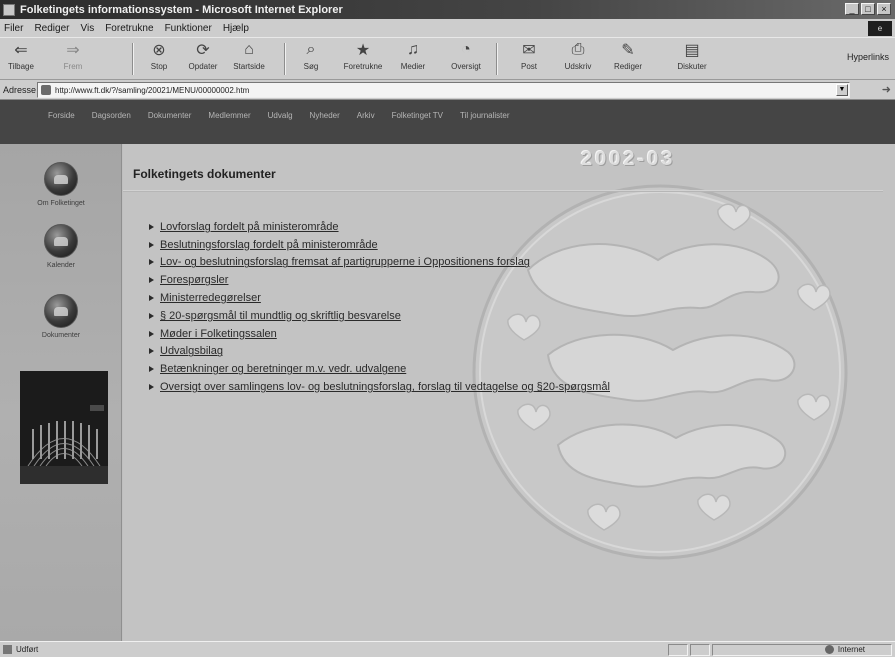  I want to click on zone-label: Internet, so click(851, 649).